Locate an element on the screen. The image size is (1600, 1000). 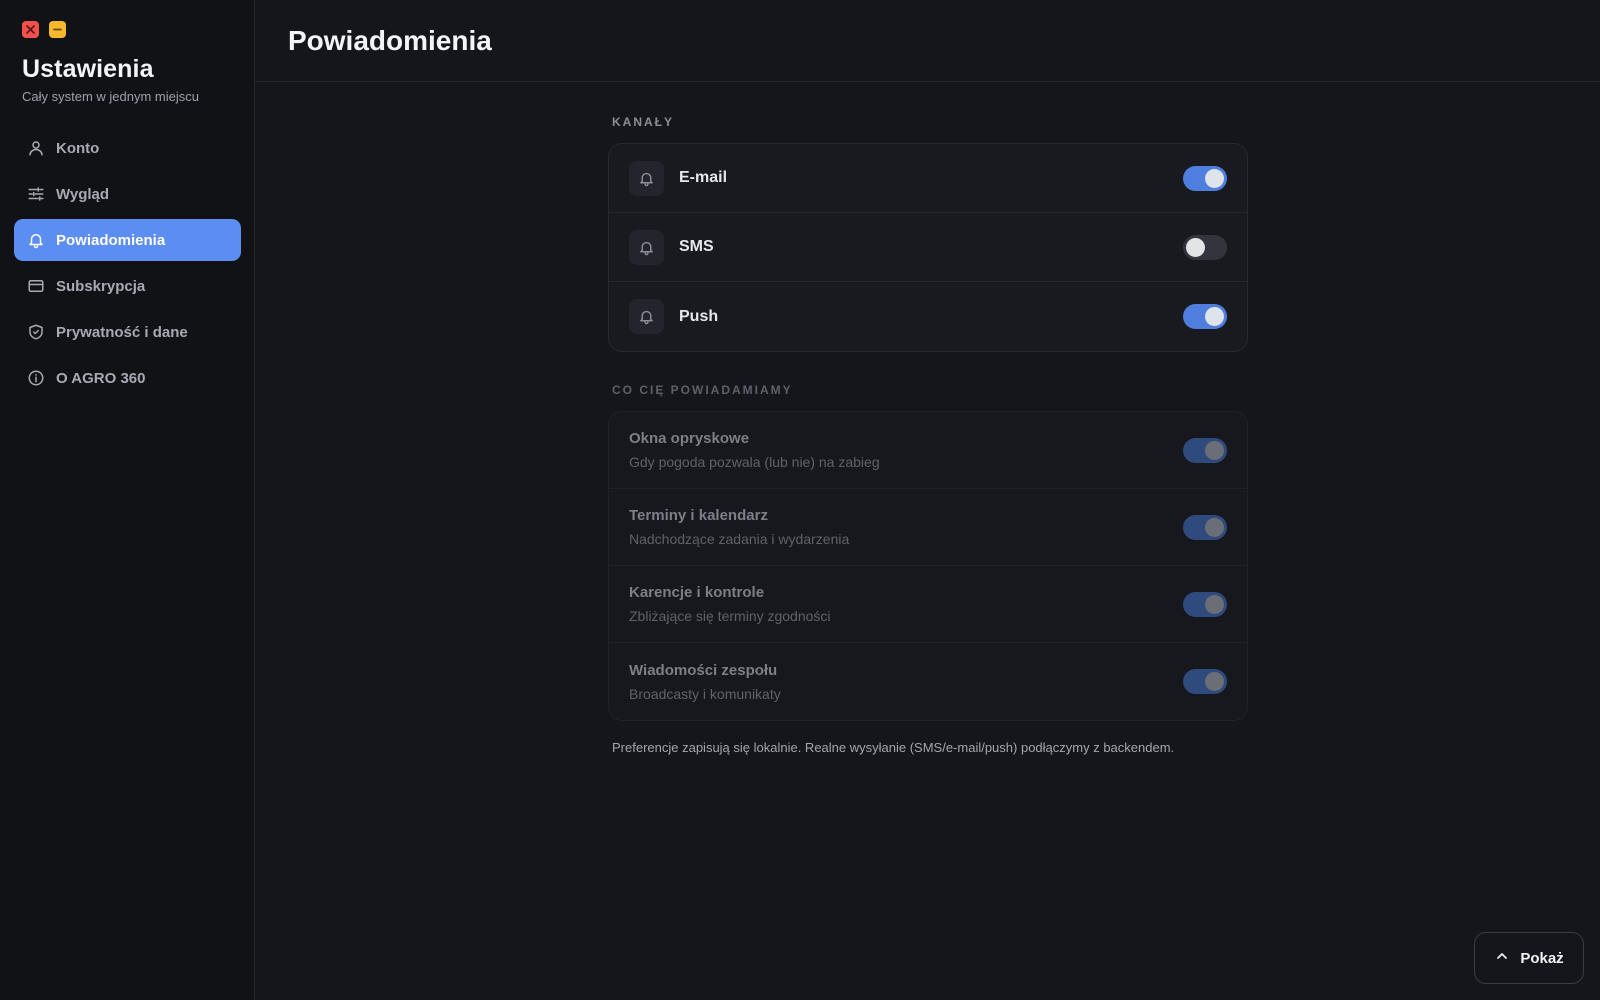
topic-title: Terminy i kalendarz is located at coordinates (698, 515).